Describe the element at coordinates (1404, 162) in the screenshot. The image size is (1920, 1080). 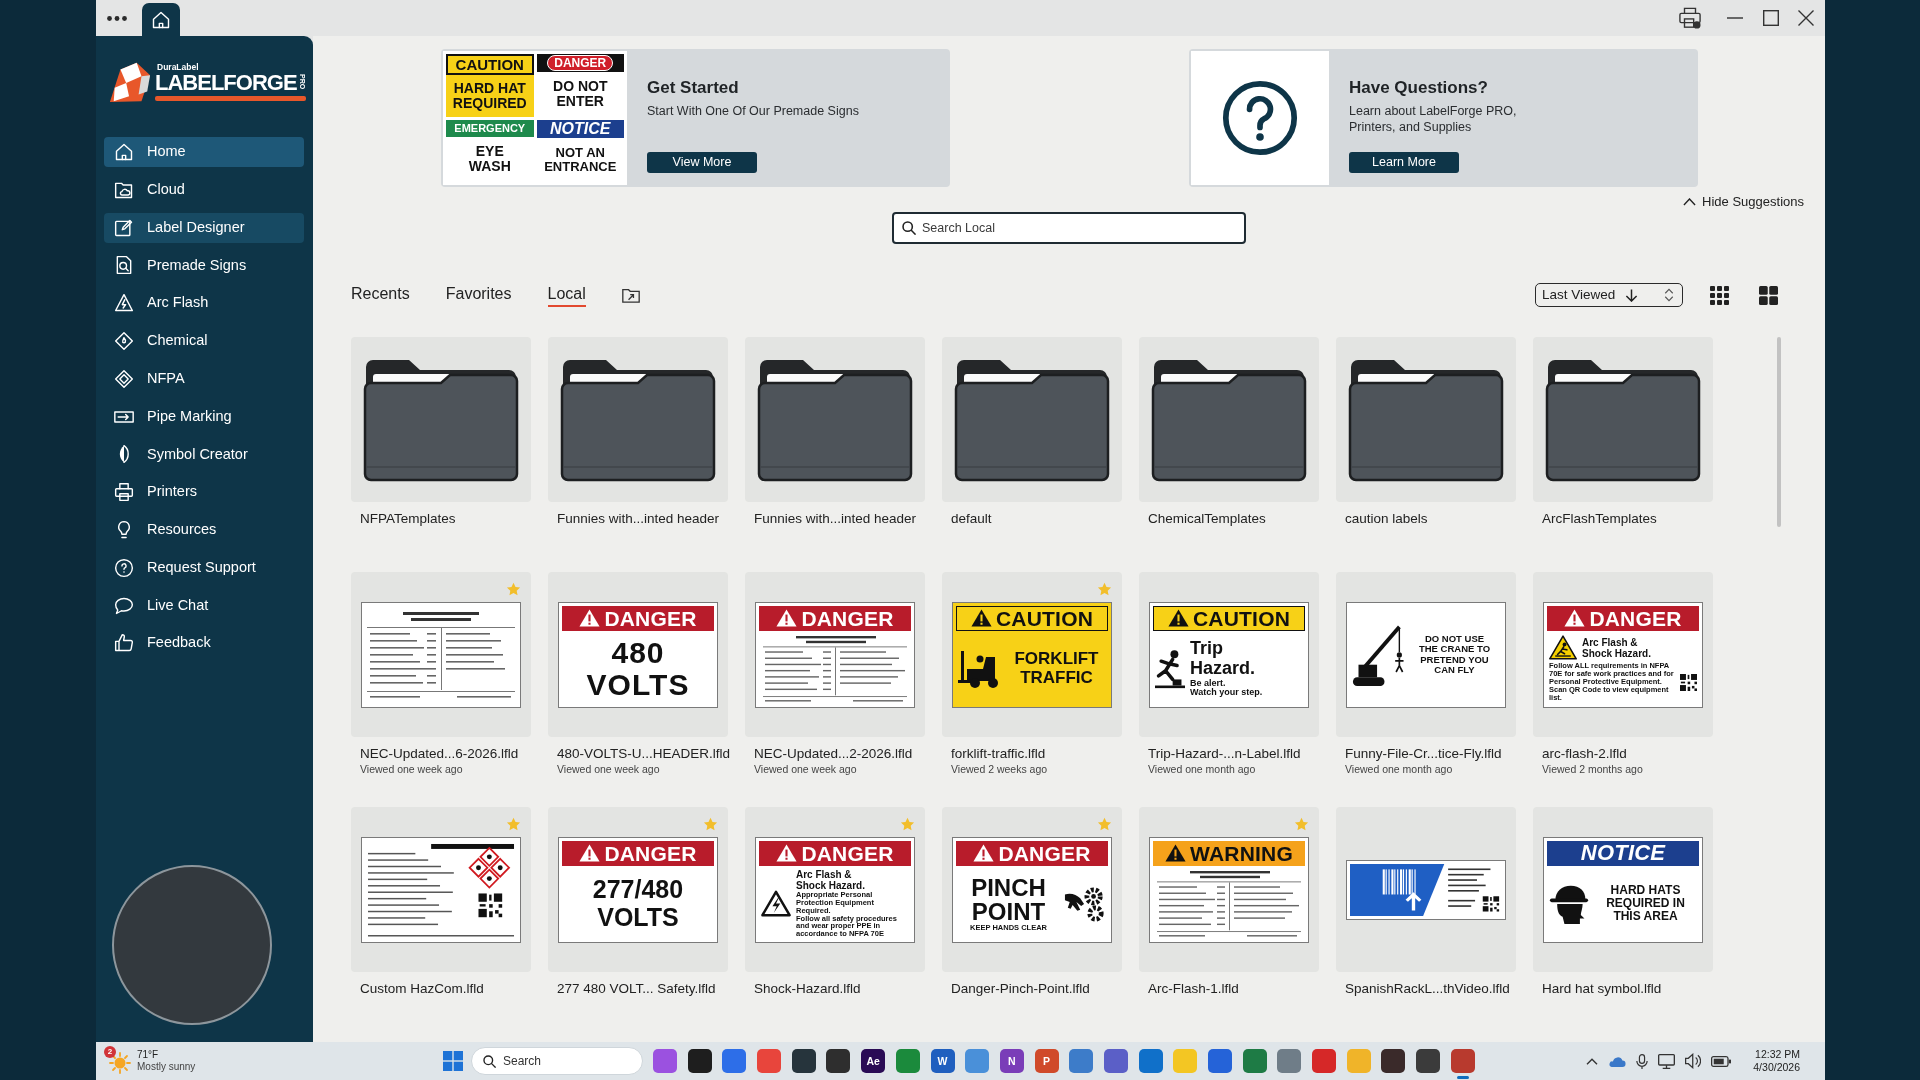
I see `suggestion-button: Learn More` at that location.